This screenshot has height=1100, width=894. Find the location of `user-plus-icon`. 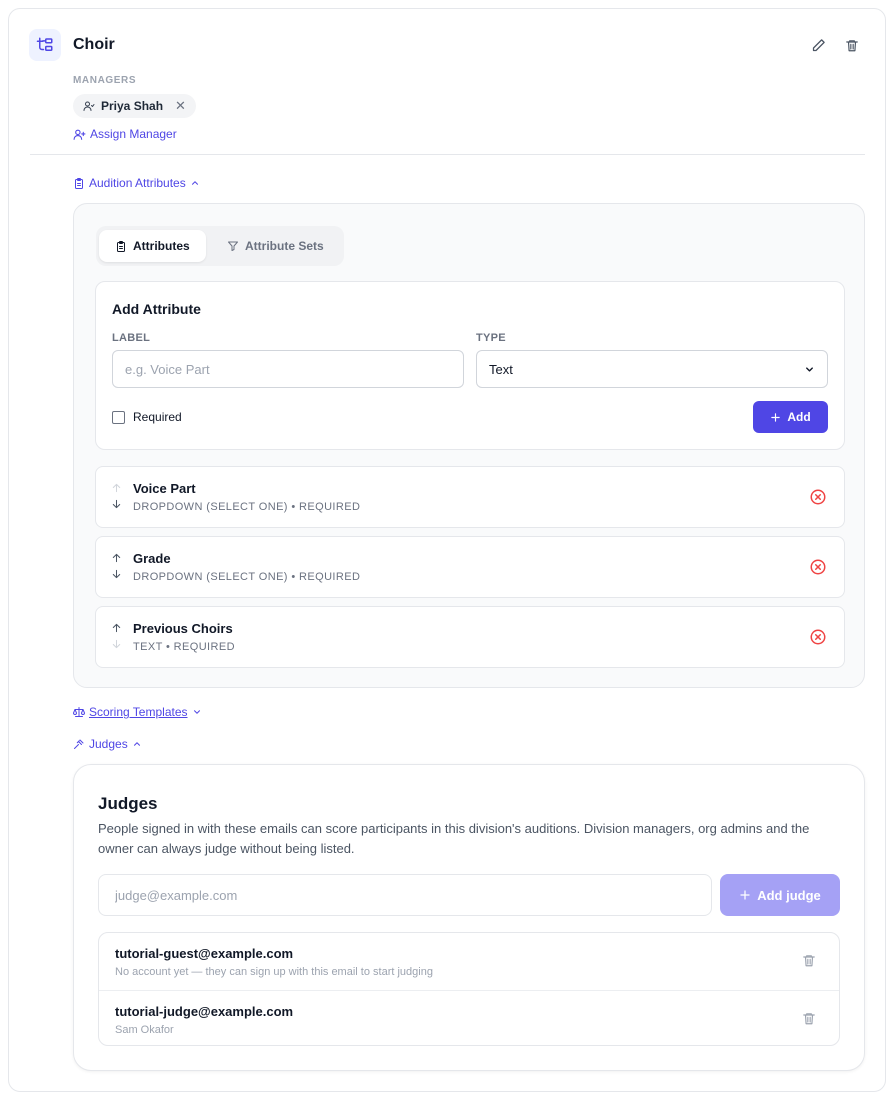

user-plus-icon is located at coordinates (79, 134).